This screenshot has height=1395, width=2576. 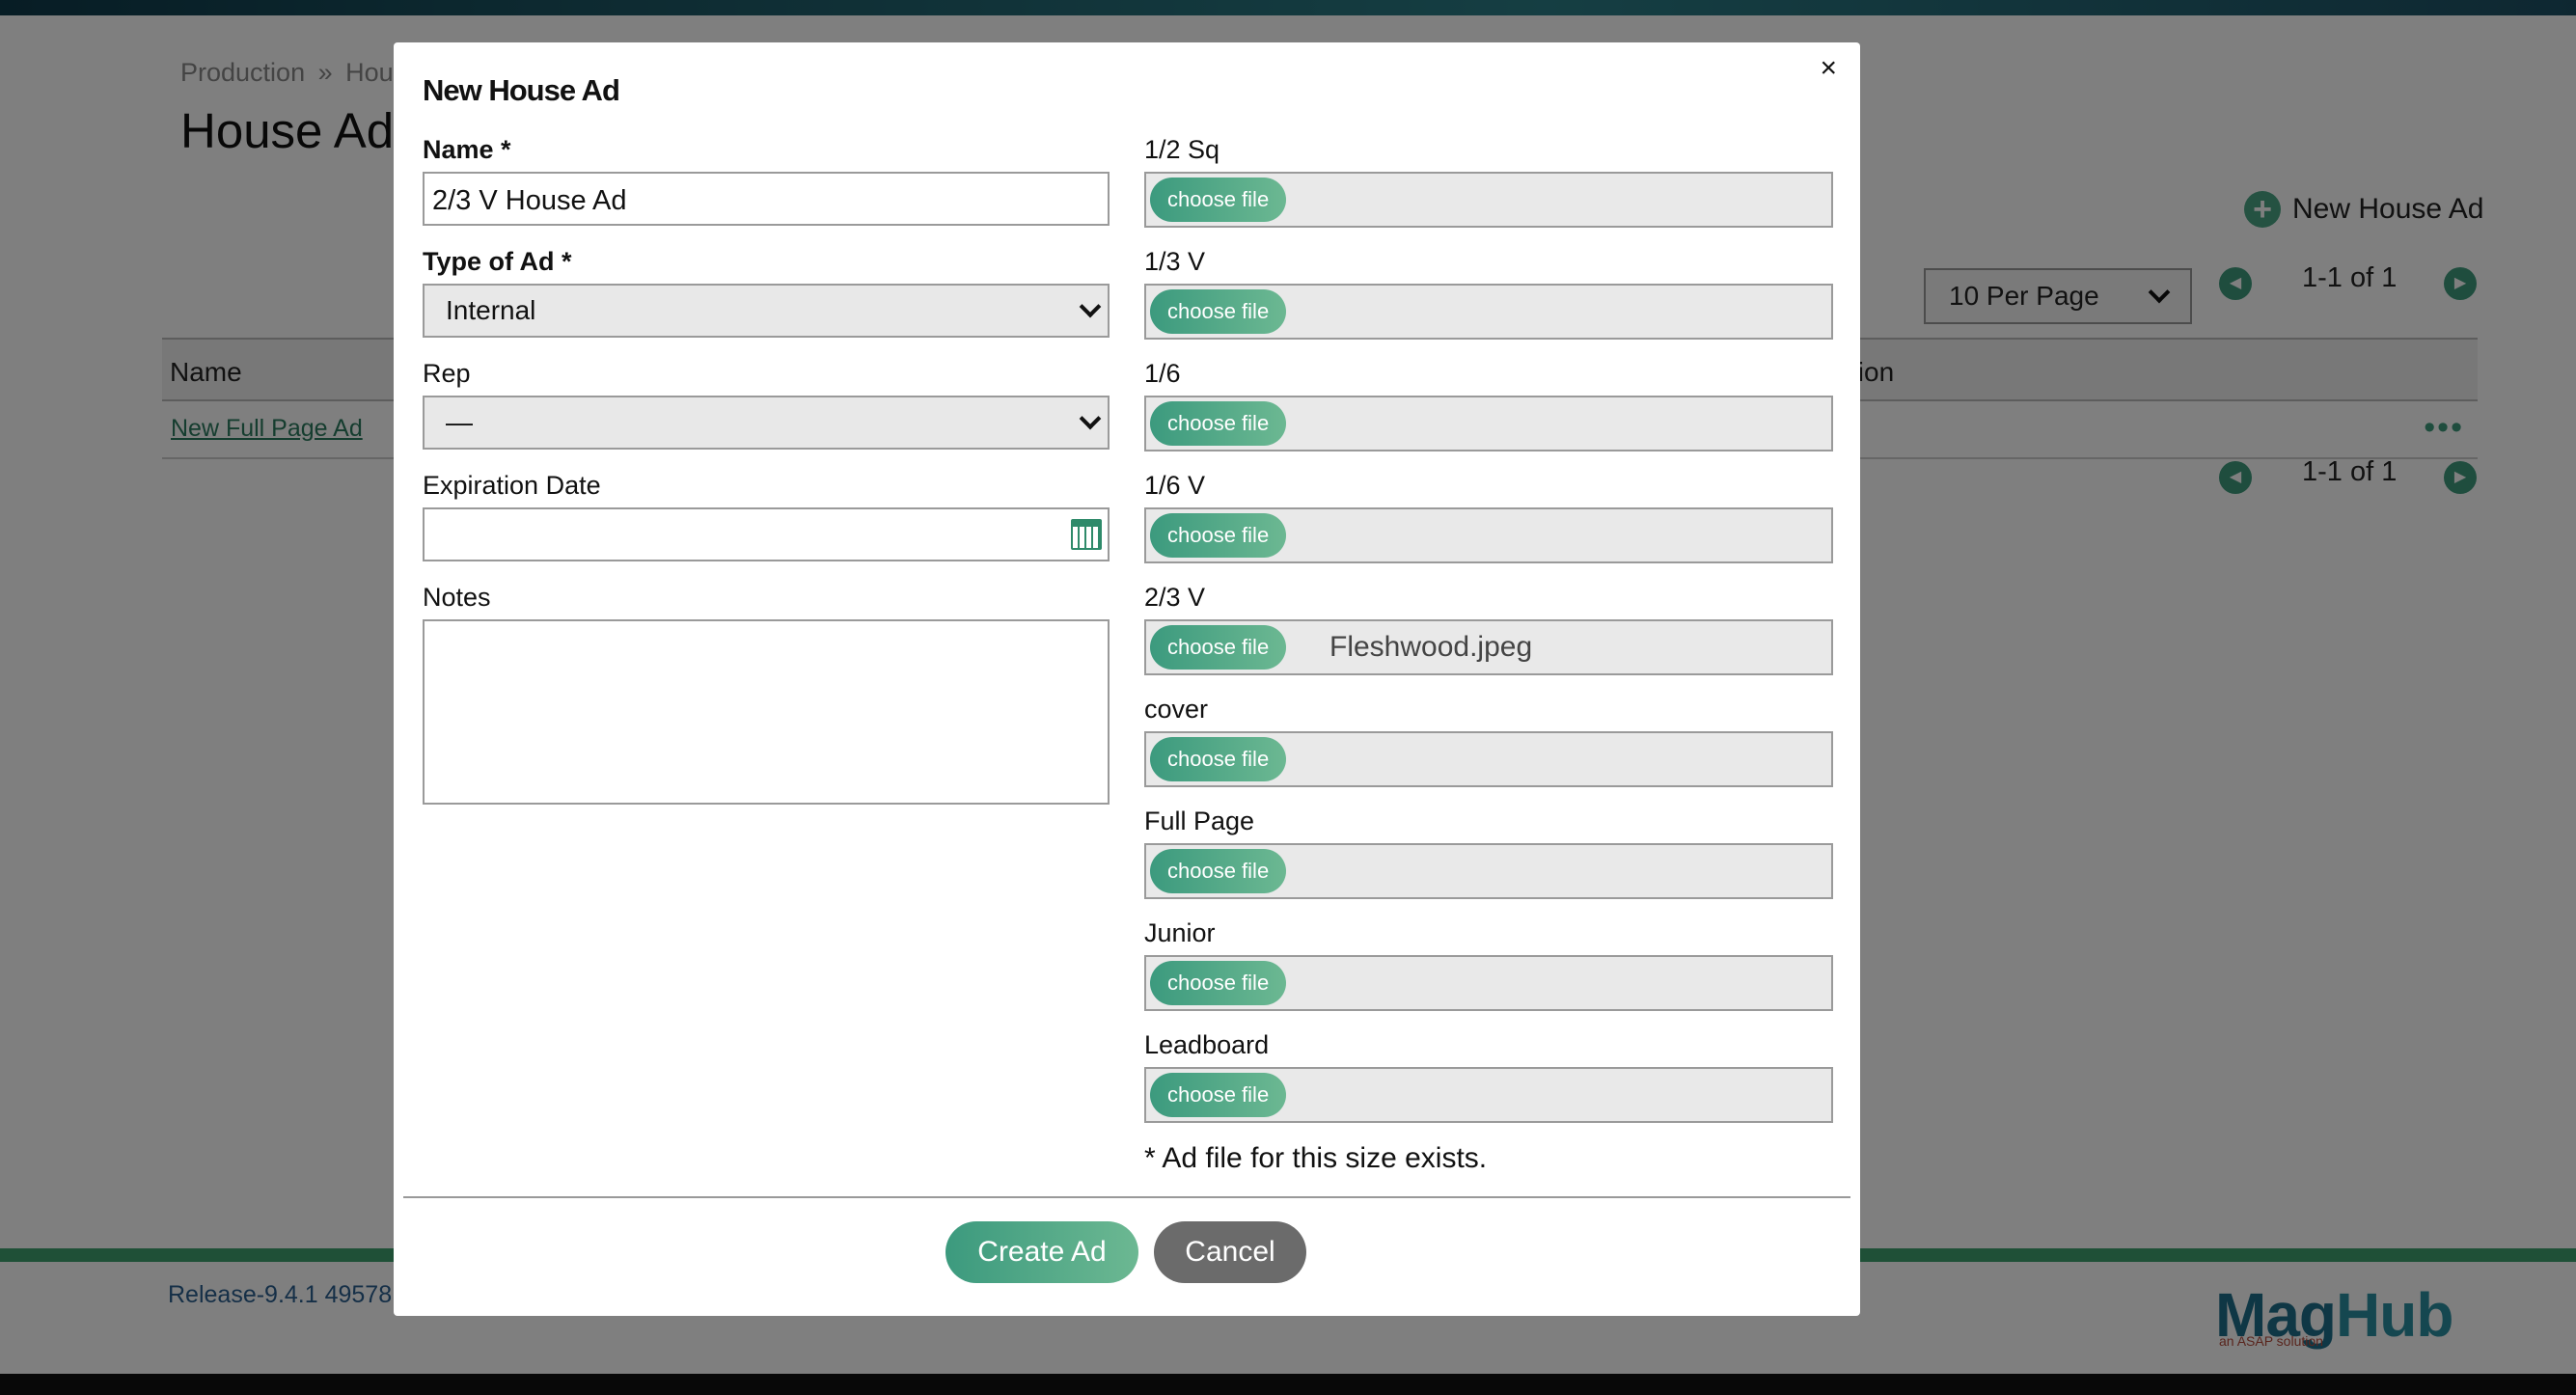 What do you see at coordinates (1489, 423) in the screenshot?
I see `file-input-1-6: choose file` at bounding box center [1489, 423].